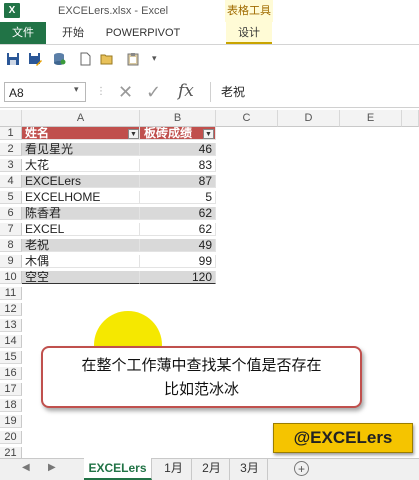 This screenshot has width=419, height=480. I want to click on excel-icon: X, so click(12, 10).